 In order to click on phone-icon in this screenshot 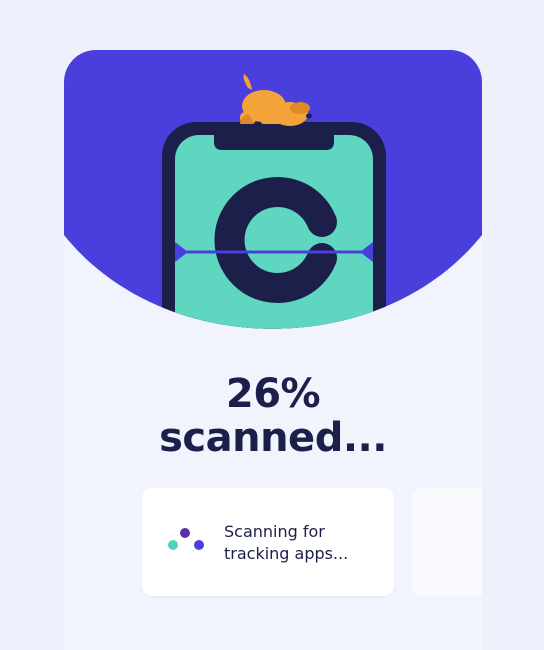, I will do `click(274, 225)`.